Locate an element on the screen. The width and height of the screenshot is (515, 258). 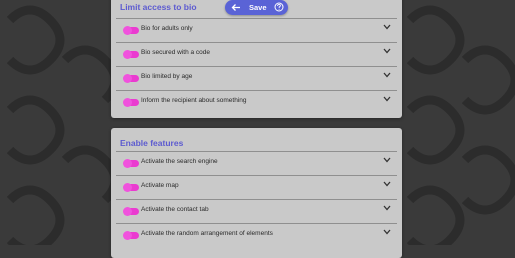
save-label: Save is located at coordinates (258, 7).